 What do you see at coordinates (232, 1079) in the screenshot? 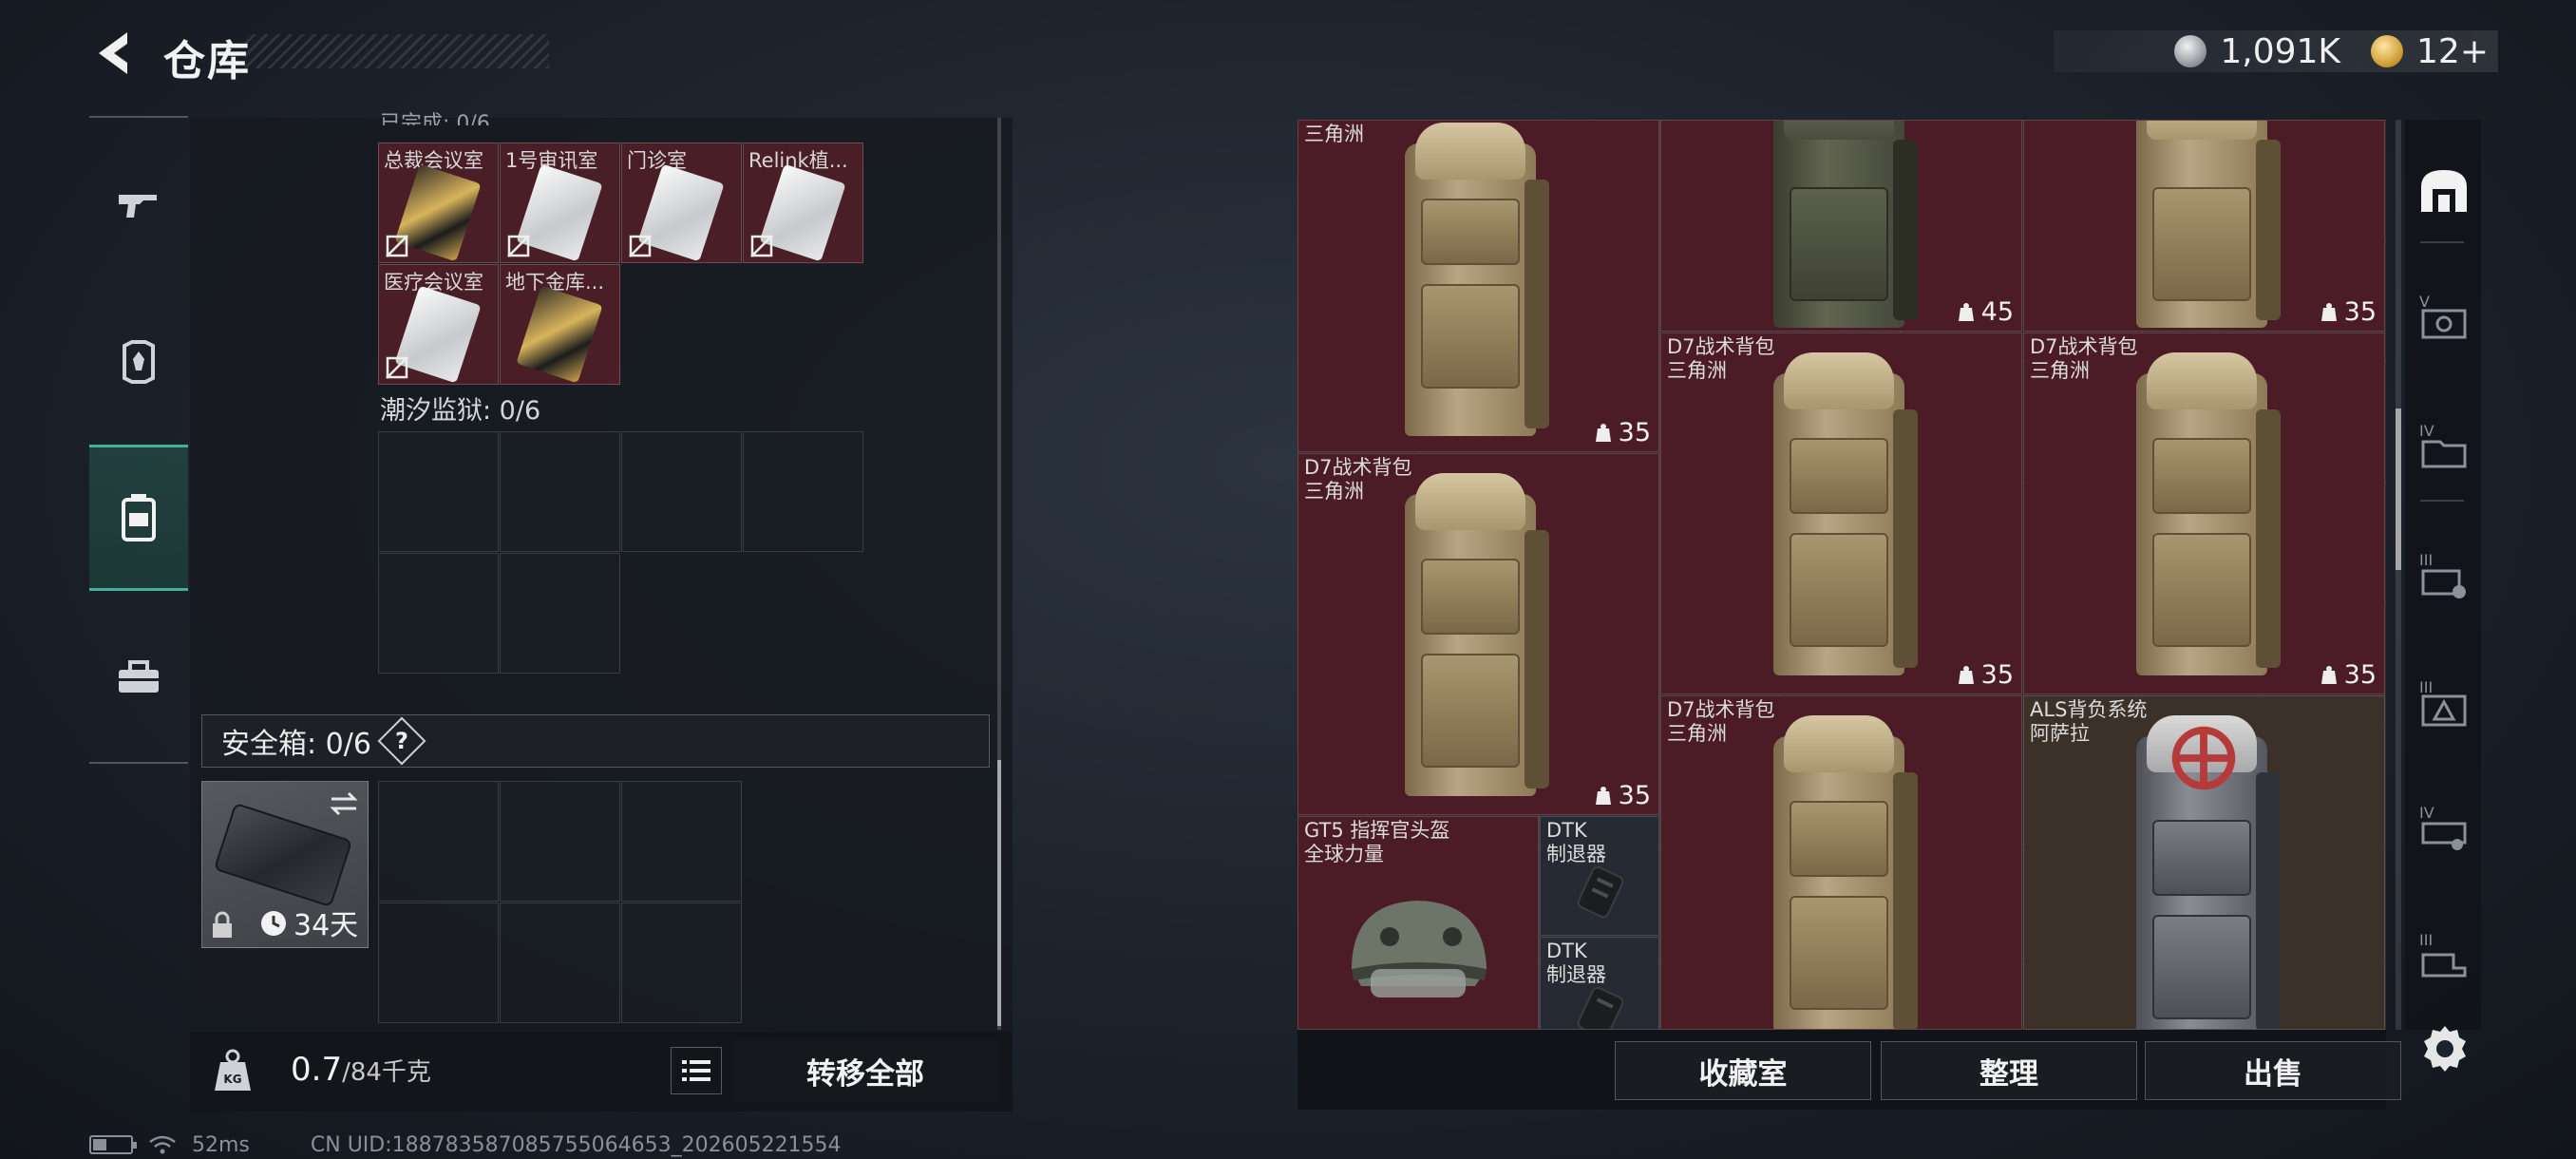
I see `svg-text: KG` at bounding box center [232, 1079].